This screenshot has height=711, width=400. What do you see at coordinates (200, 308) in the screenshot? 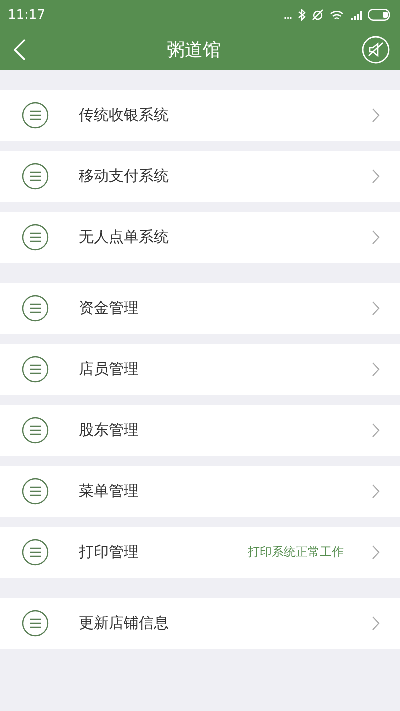
I see `menu-item: 资金管理` at bounding box center [200, 308].